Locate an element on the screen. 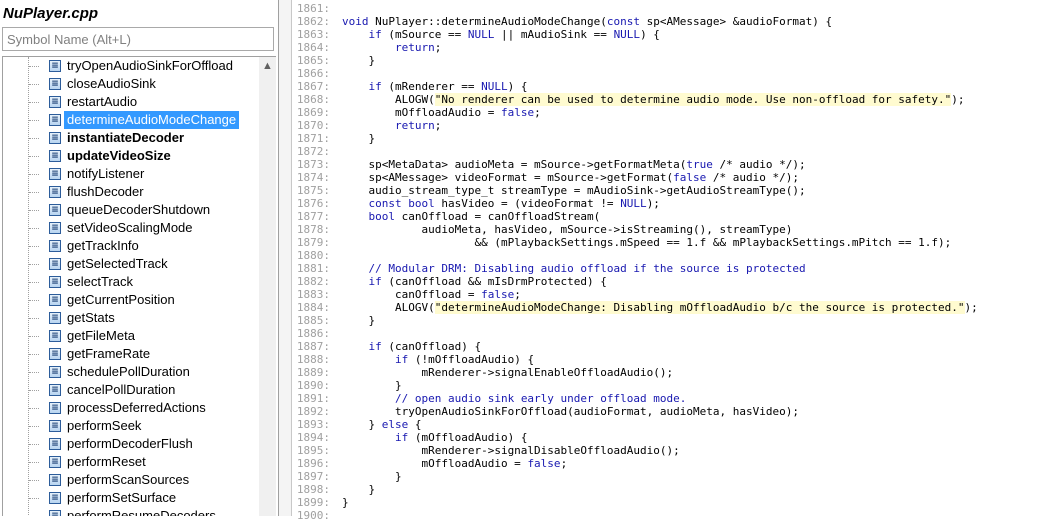  code-line: 1871: } is located at coordinates (635, 138).